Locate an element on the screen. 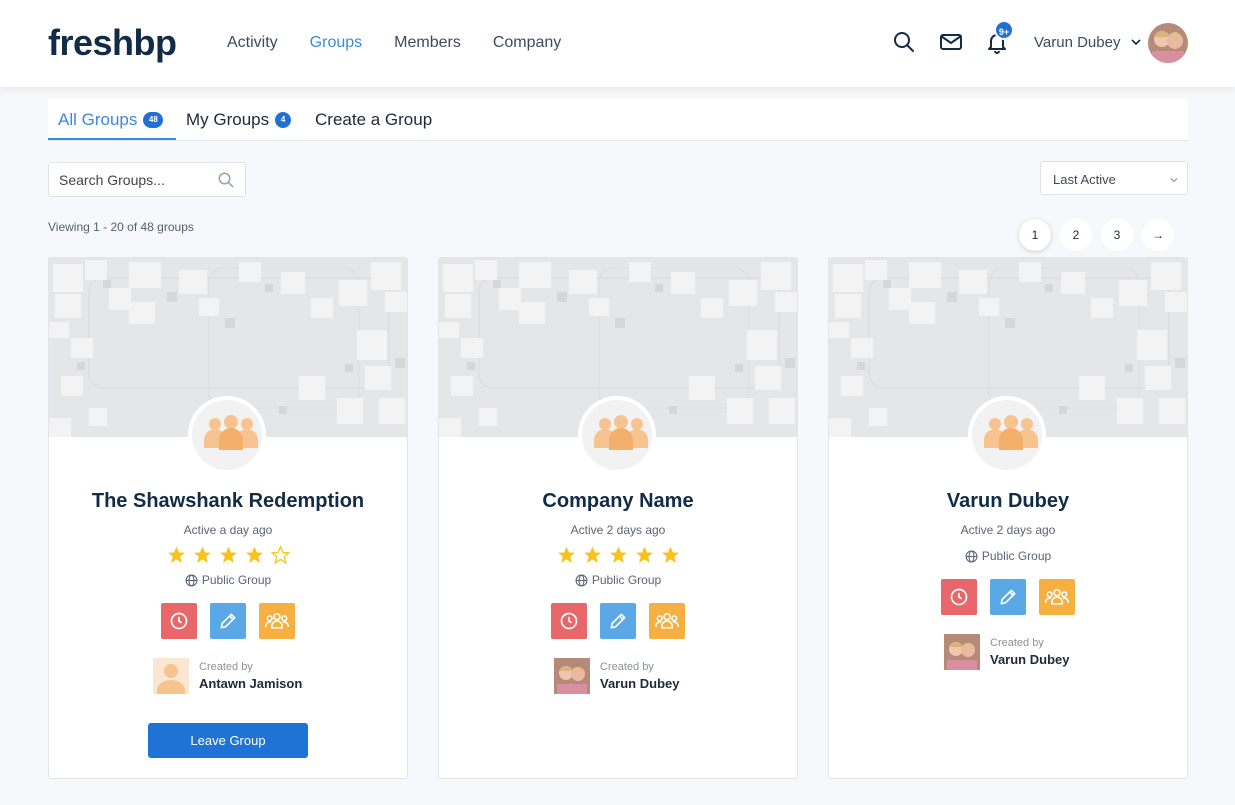 This screenshot has width=1235, height=805. group-last-active: Active a day ago is located at coordinates (228, 530).